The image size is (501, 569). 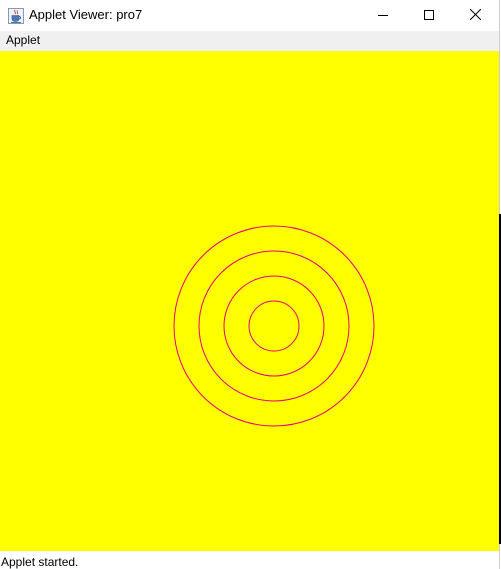 I want to click on minimize-icon, so click(x=383, y=16).